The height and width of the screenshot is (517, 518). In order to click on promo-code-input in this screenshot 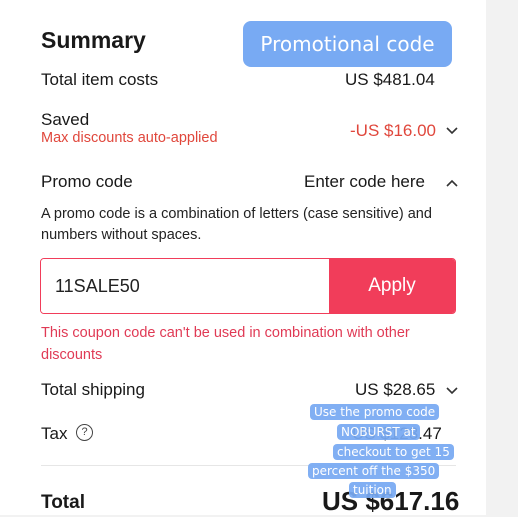, I will do `click(186, 286)`.